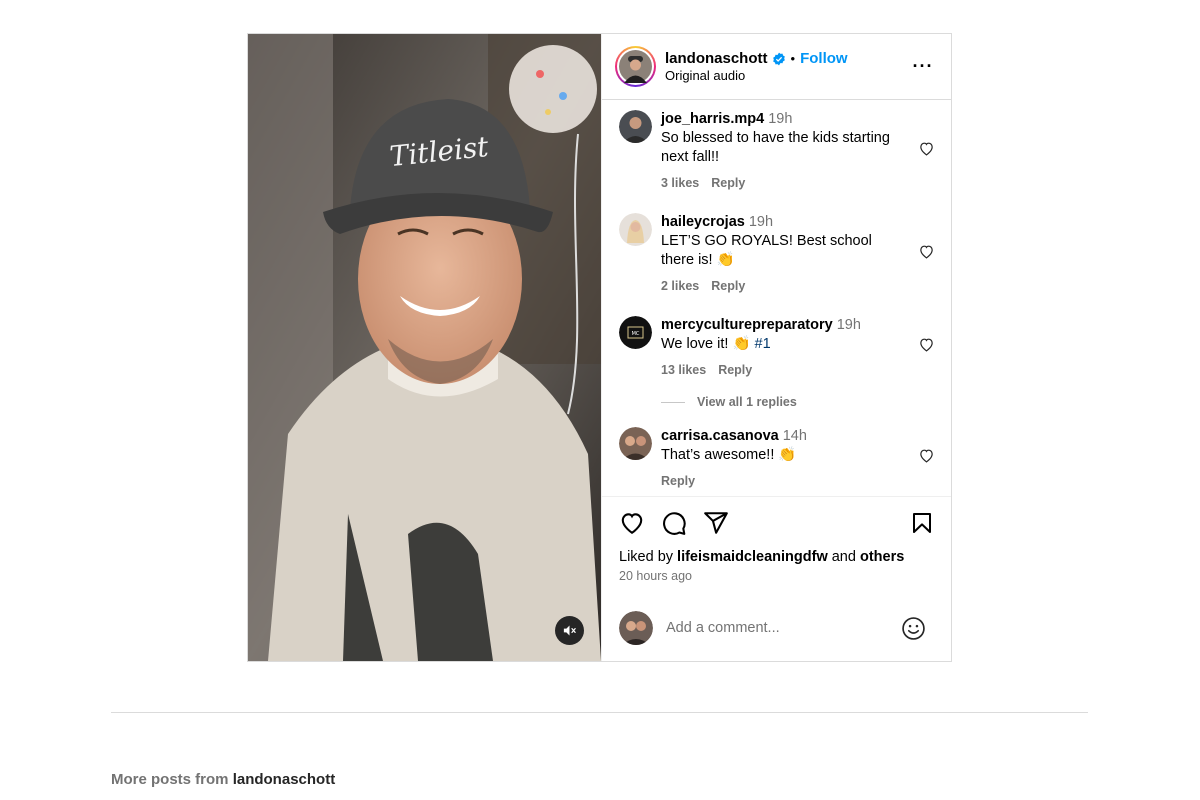  Describe the element at coordinates (776, 522) in the screenshot. I see `post-actions-bar` at that location.